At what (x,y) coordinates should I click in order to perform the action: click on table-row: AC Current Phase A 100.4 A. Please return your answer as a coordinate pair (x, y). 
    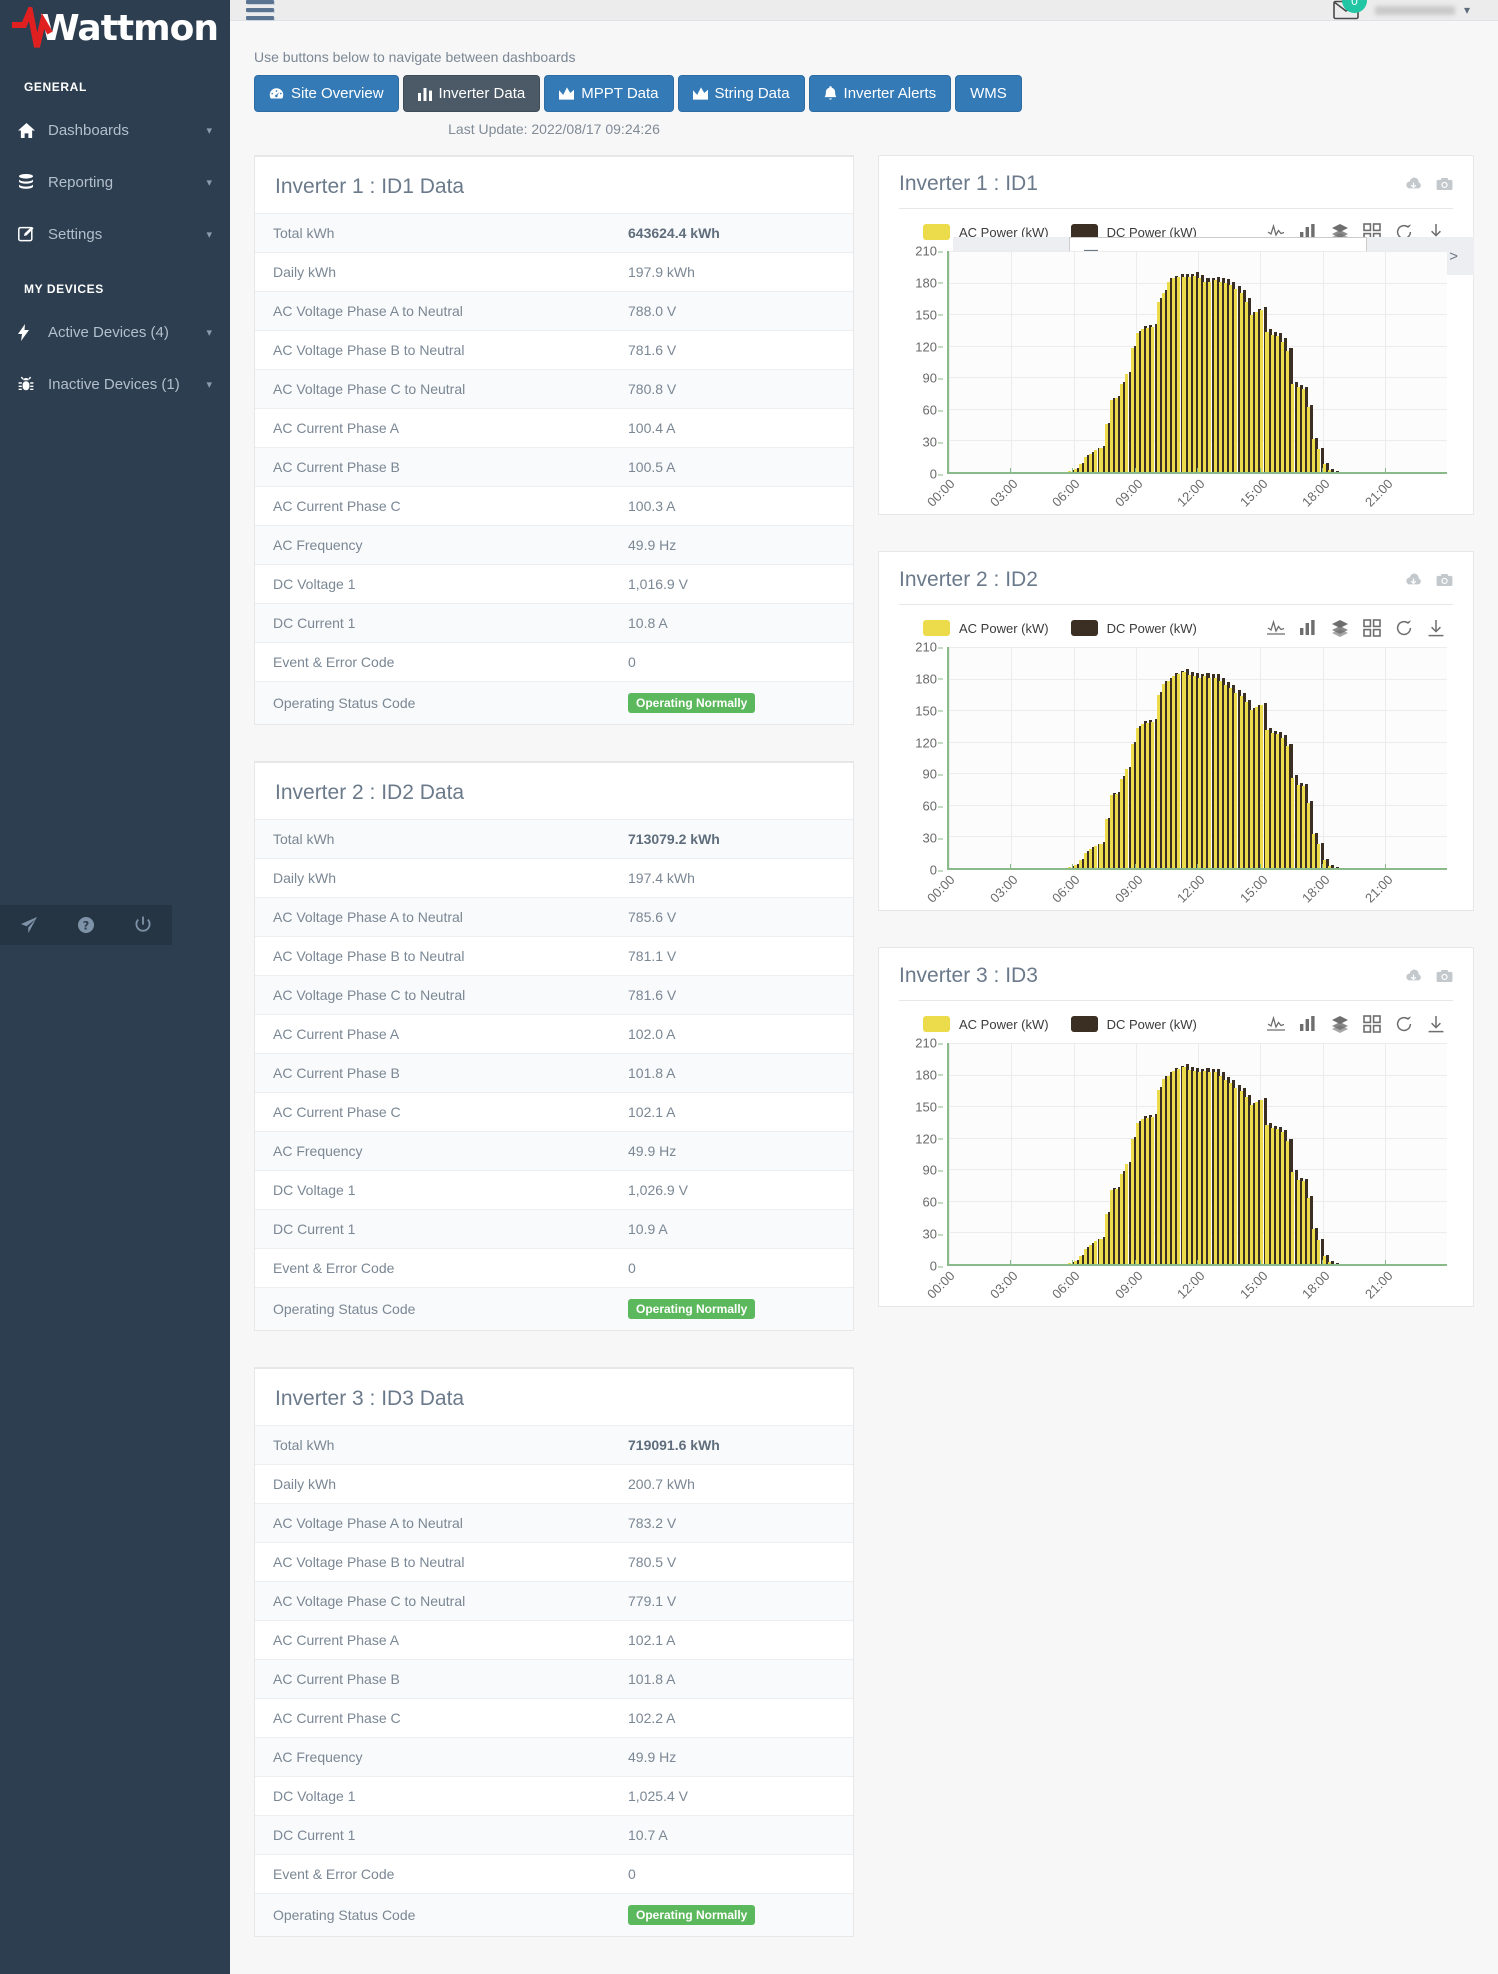
    Looking at the image, I should click on (554, 428).